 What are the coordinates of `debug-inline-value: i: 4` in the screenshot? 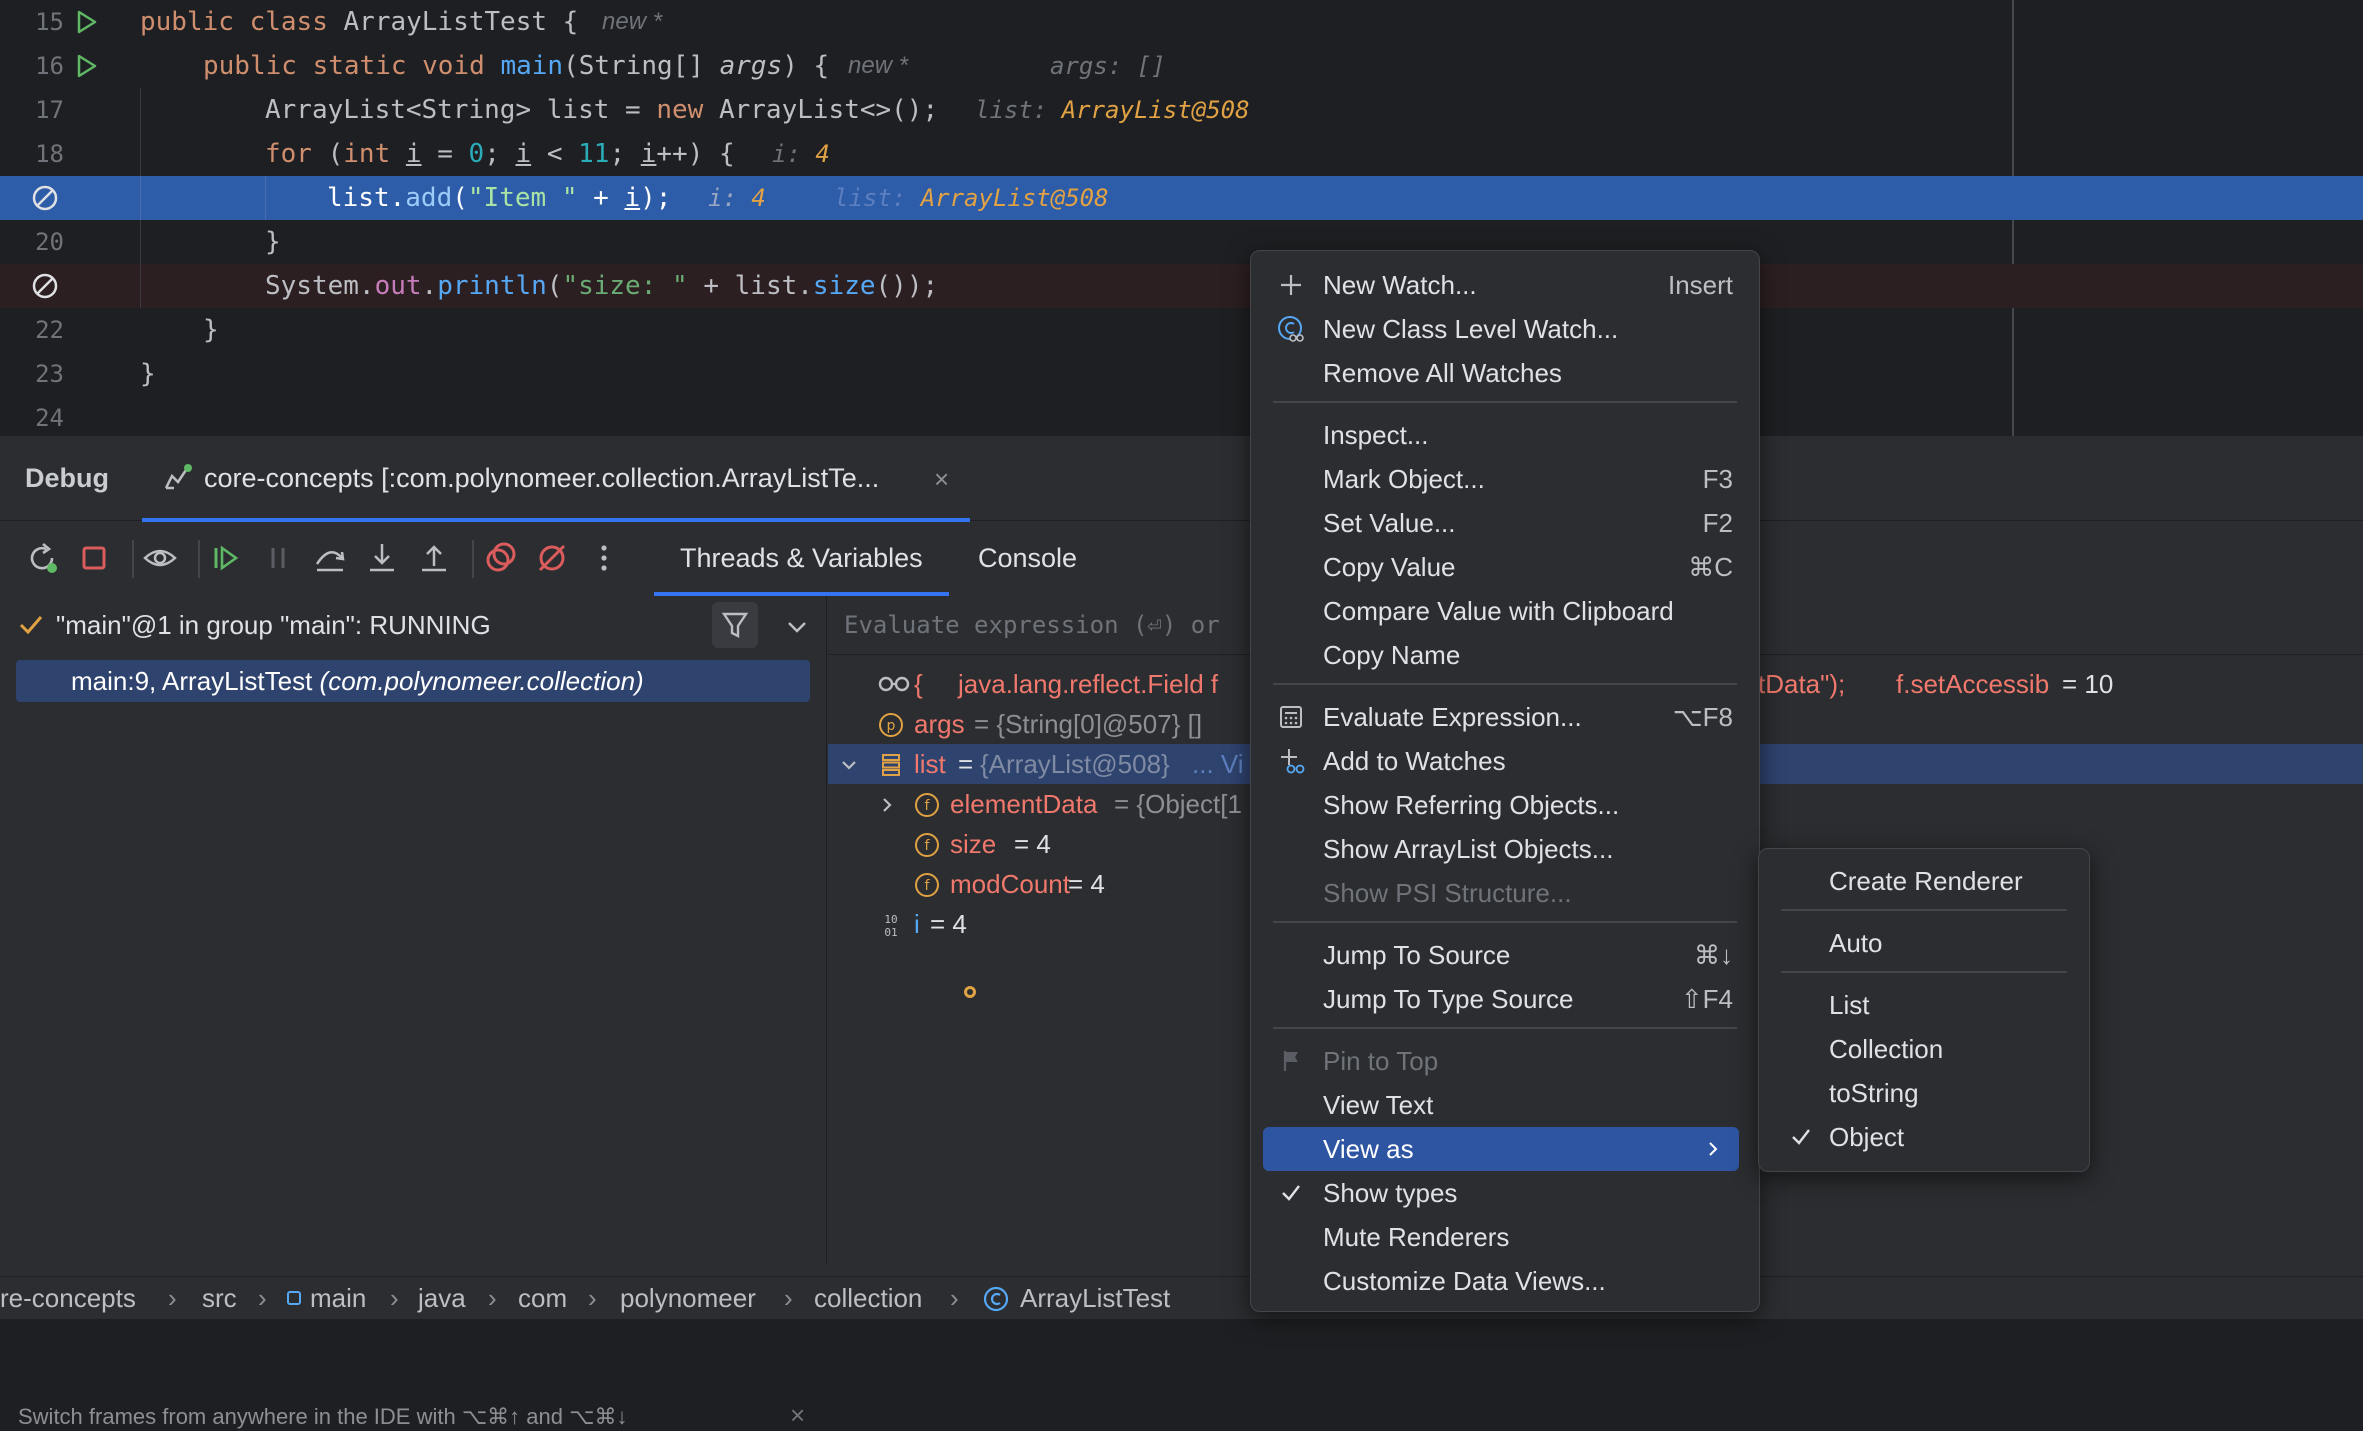 It's located at (801, 154).